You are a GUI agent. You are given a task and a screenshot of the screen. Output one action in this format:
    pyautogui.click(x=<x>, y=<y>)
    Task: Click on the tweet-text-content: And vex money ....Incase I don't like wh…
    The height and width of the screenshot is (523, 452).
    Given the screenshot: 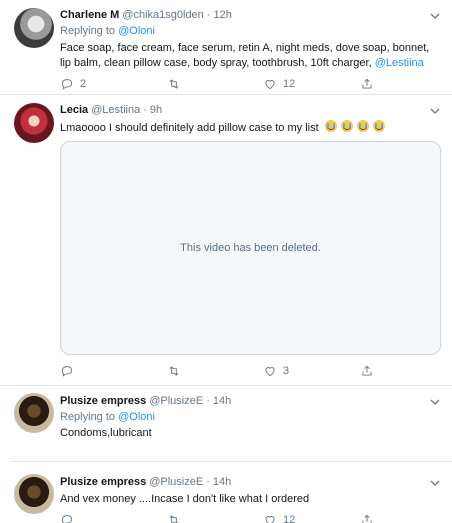 What is the action you would take?
    pyautogui.click(x=185, y=499)
    